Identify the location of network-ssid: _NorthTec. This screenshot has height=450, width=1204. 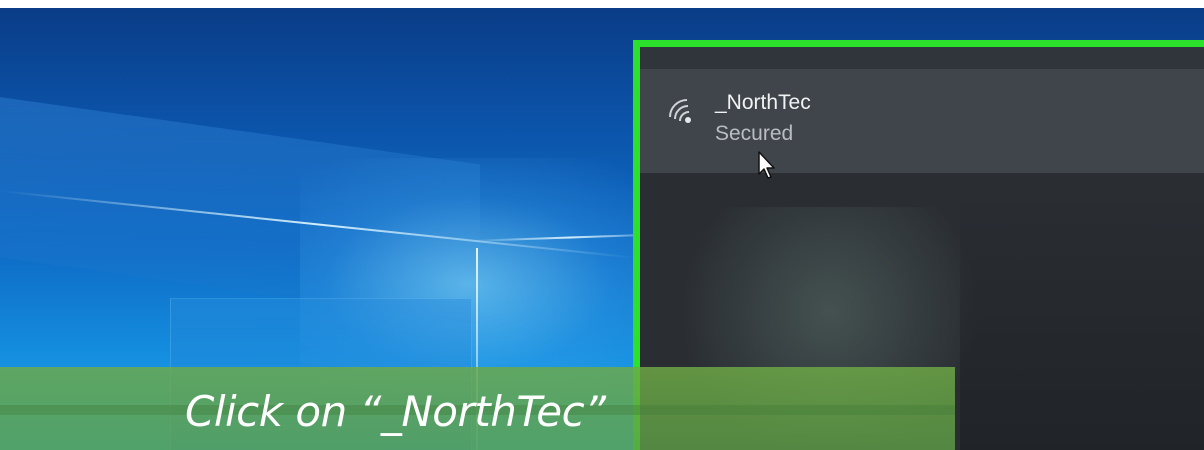
(763, 102).